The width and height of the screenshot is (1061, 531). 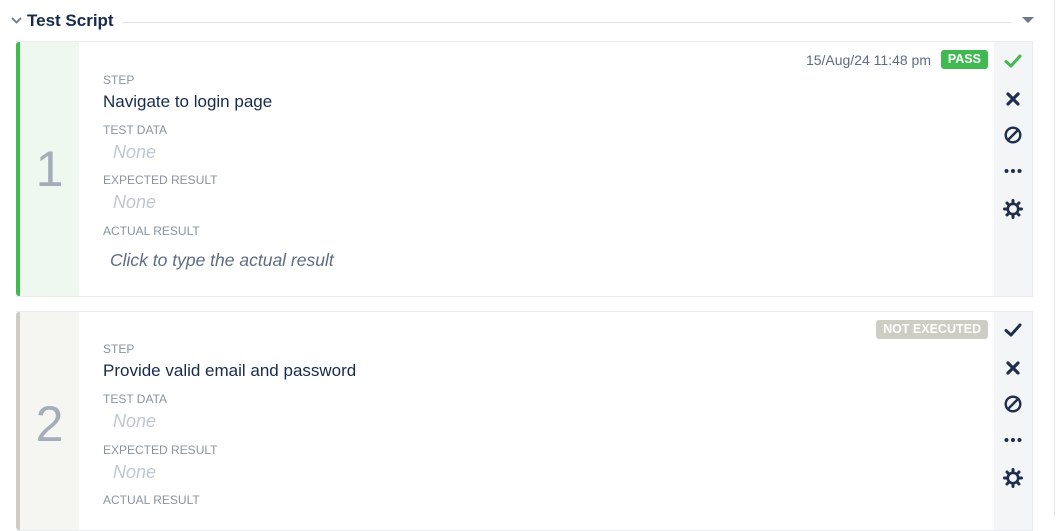 I want to click on header-divider, so click(x=567, y=22).